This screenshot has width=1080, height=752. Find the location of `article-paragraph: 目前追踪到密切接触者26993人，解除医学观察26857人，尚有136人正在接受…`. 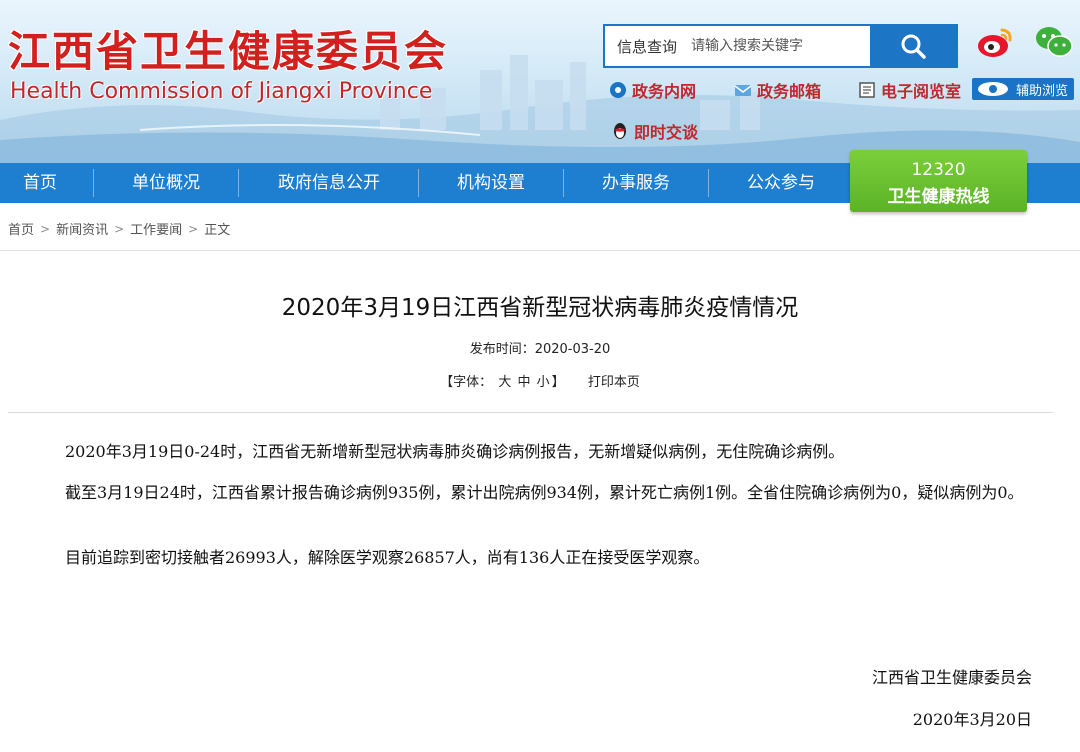

article-paragraph: 目前追踪到密切接触者26993人，解除医学观察26857人，尚有136人正在接受… is located at coordinates (387, 557).